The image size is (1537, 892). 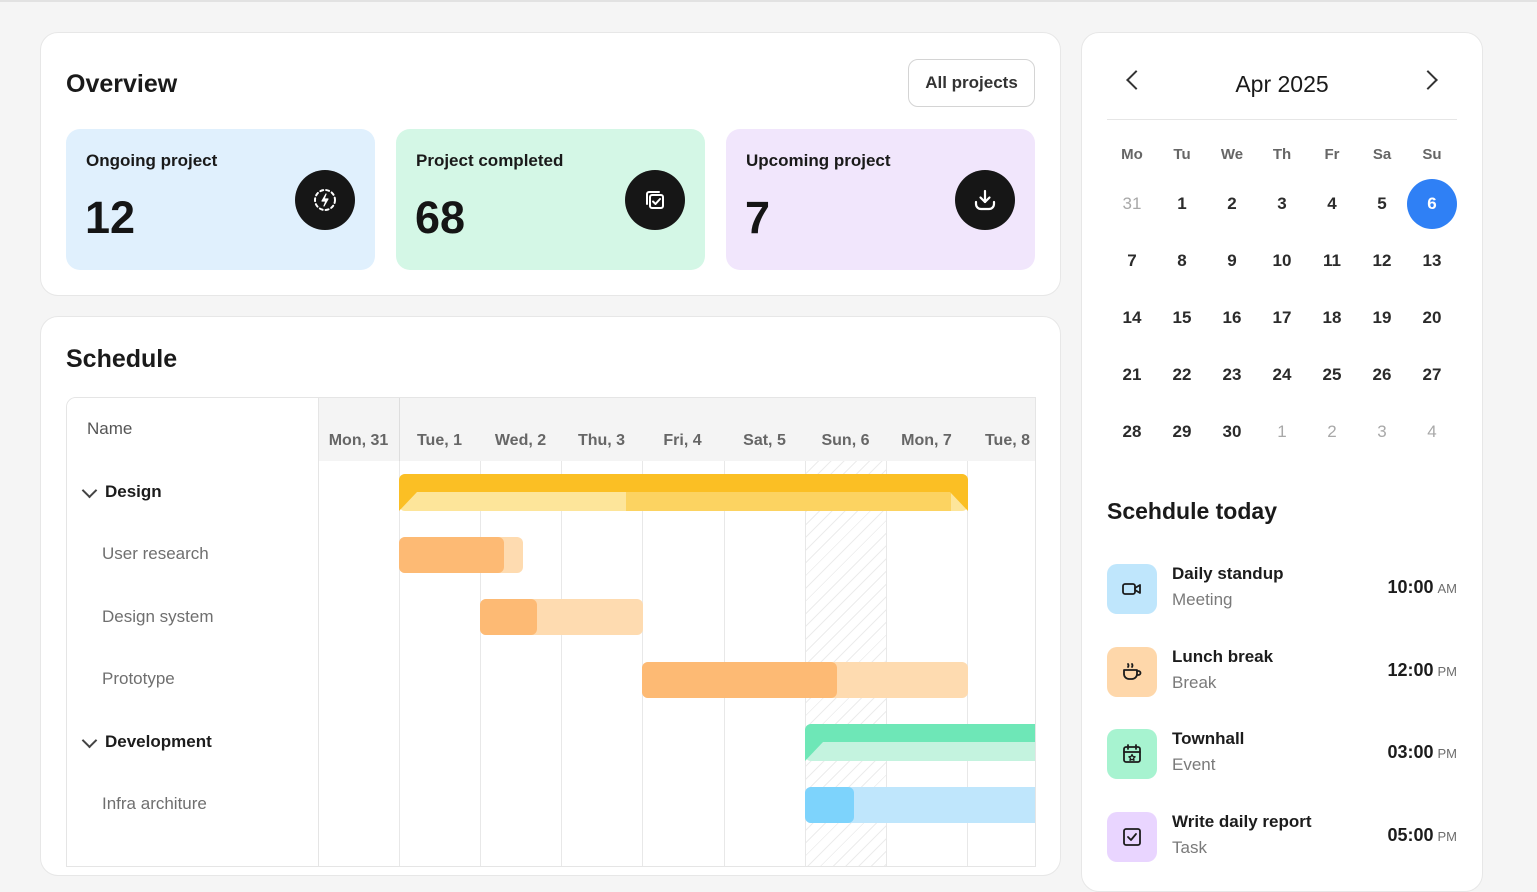 What do you see at coordinates (440, 217) in the screenshot?
I see `stat-value: 68` at bounding box center [440, 217].